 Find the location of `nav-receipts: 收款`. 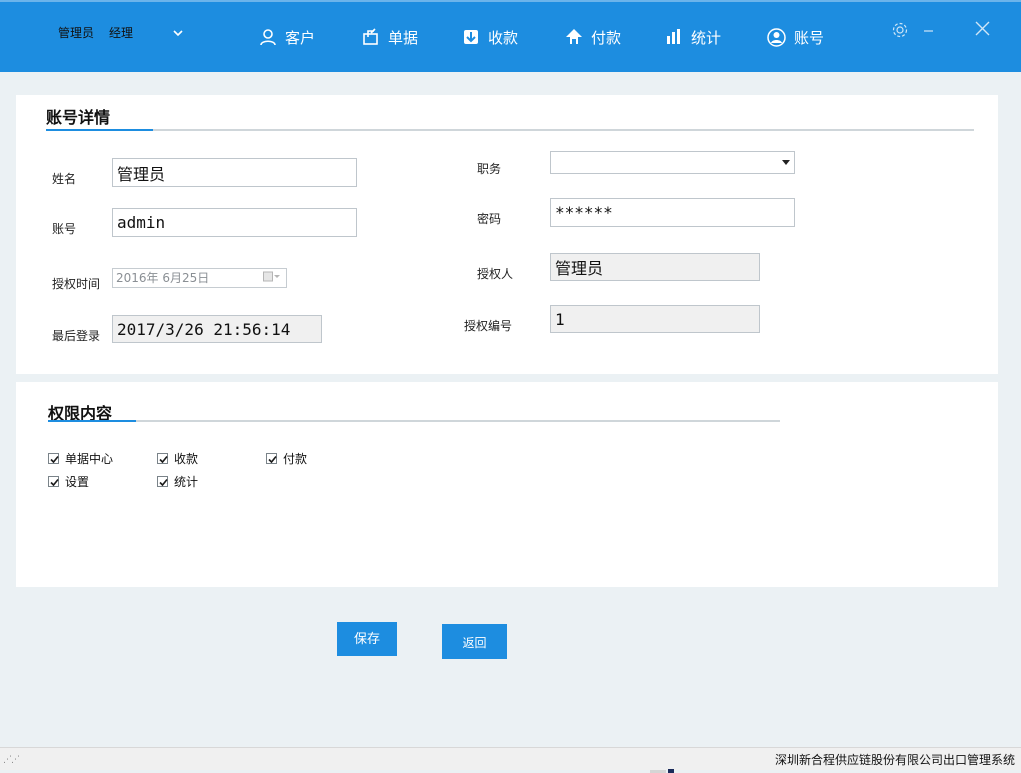

nav-receipts: 收款 is located at coordinates (490, 37).